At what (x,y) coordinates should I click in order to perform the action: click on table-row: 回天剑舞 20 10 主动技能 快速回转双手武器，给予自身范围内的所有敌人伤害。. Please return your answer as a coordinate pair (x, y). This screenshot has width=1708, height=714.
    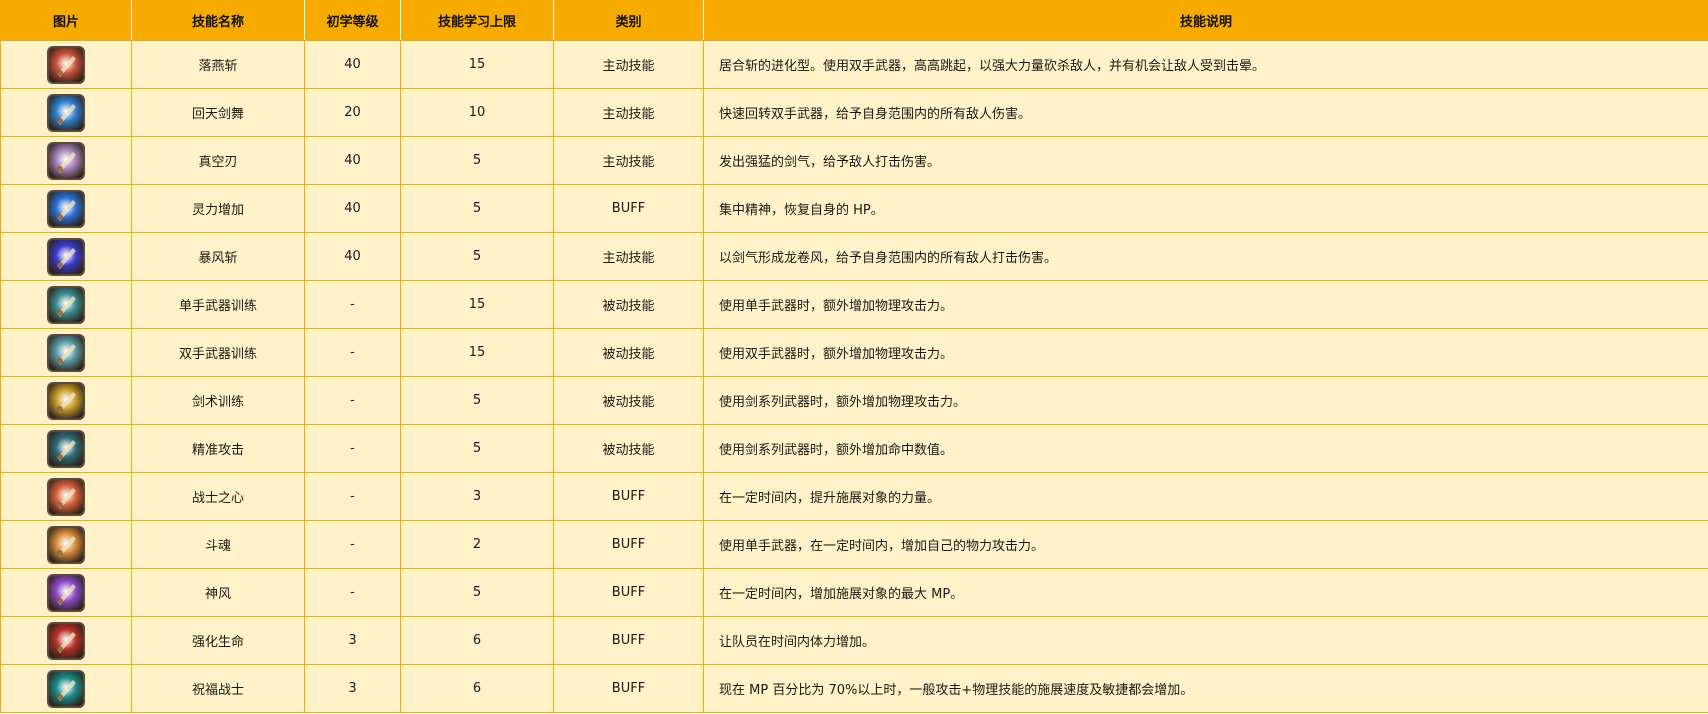
    Looking at the image, I should click on (854, 112).